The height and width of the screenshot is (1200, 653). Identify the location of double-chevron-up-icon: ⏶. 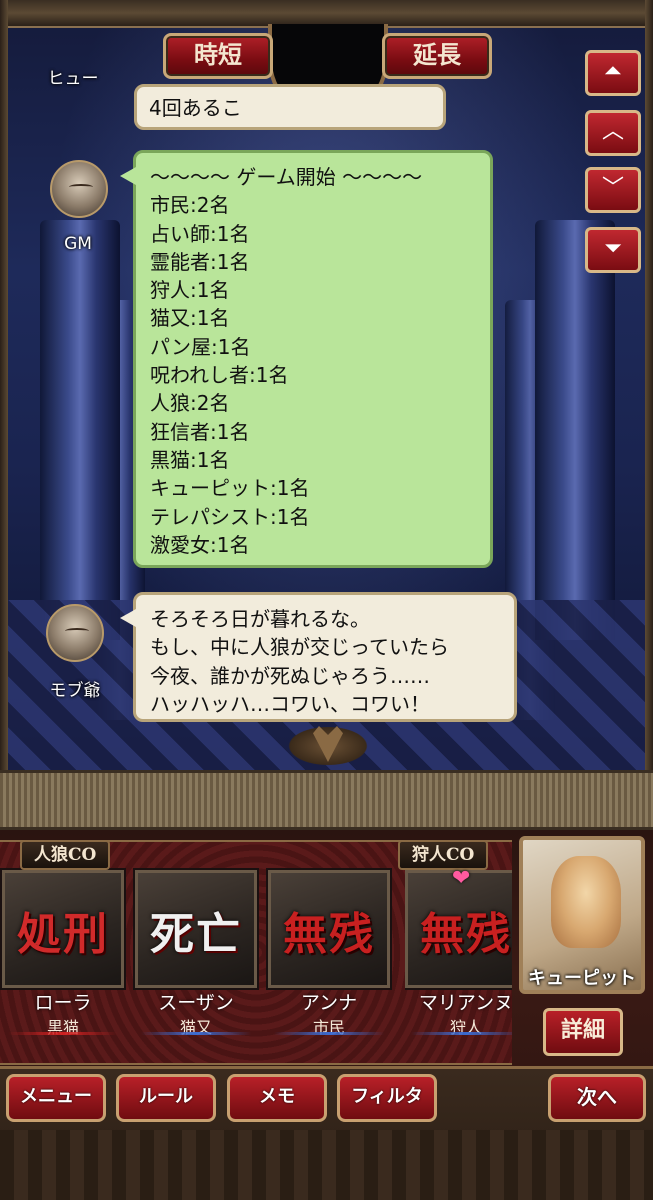
(613, 71).